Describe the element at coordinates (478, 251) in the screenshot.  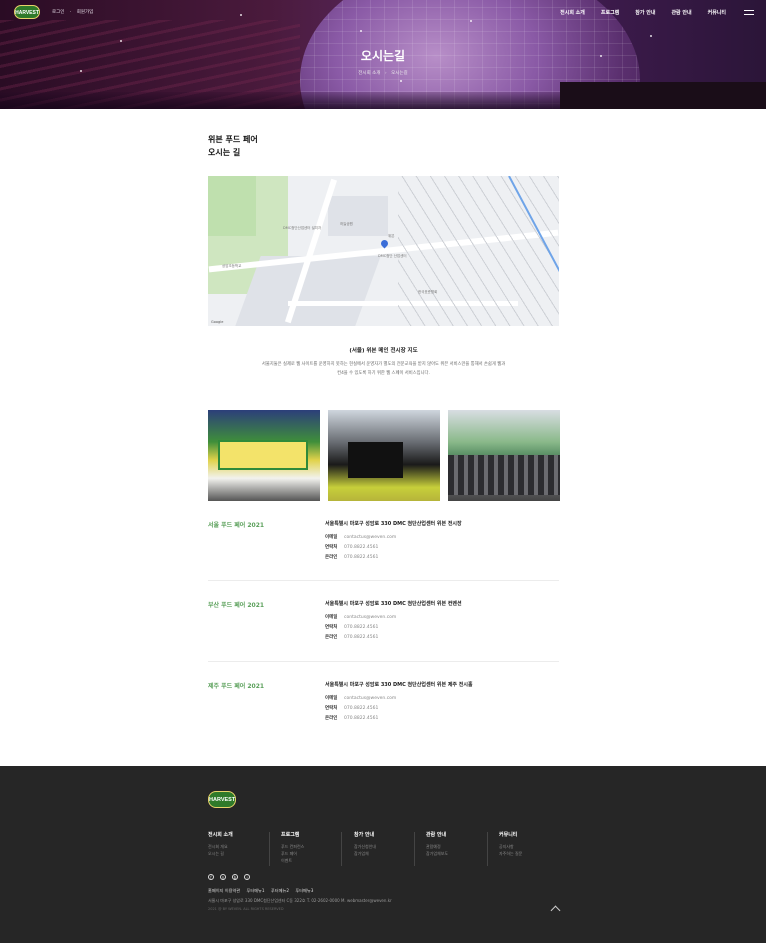
I see `map-railway` at that location.